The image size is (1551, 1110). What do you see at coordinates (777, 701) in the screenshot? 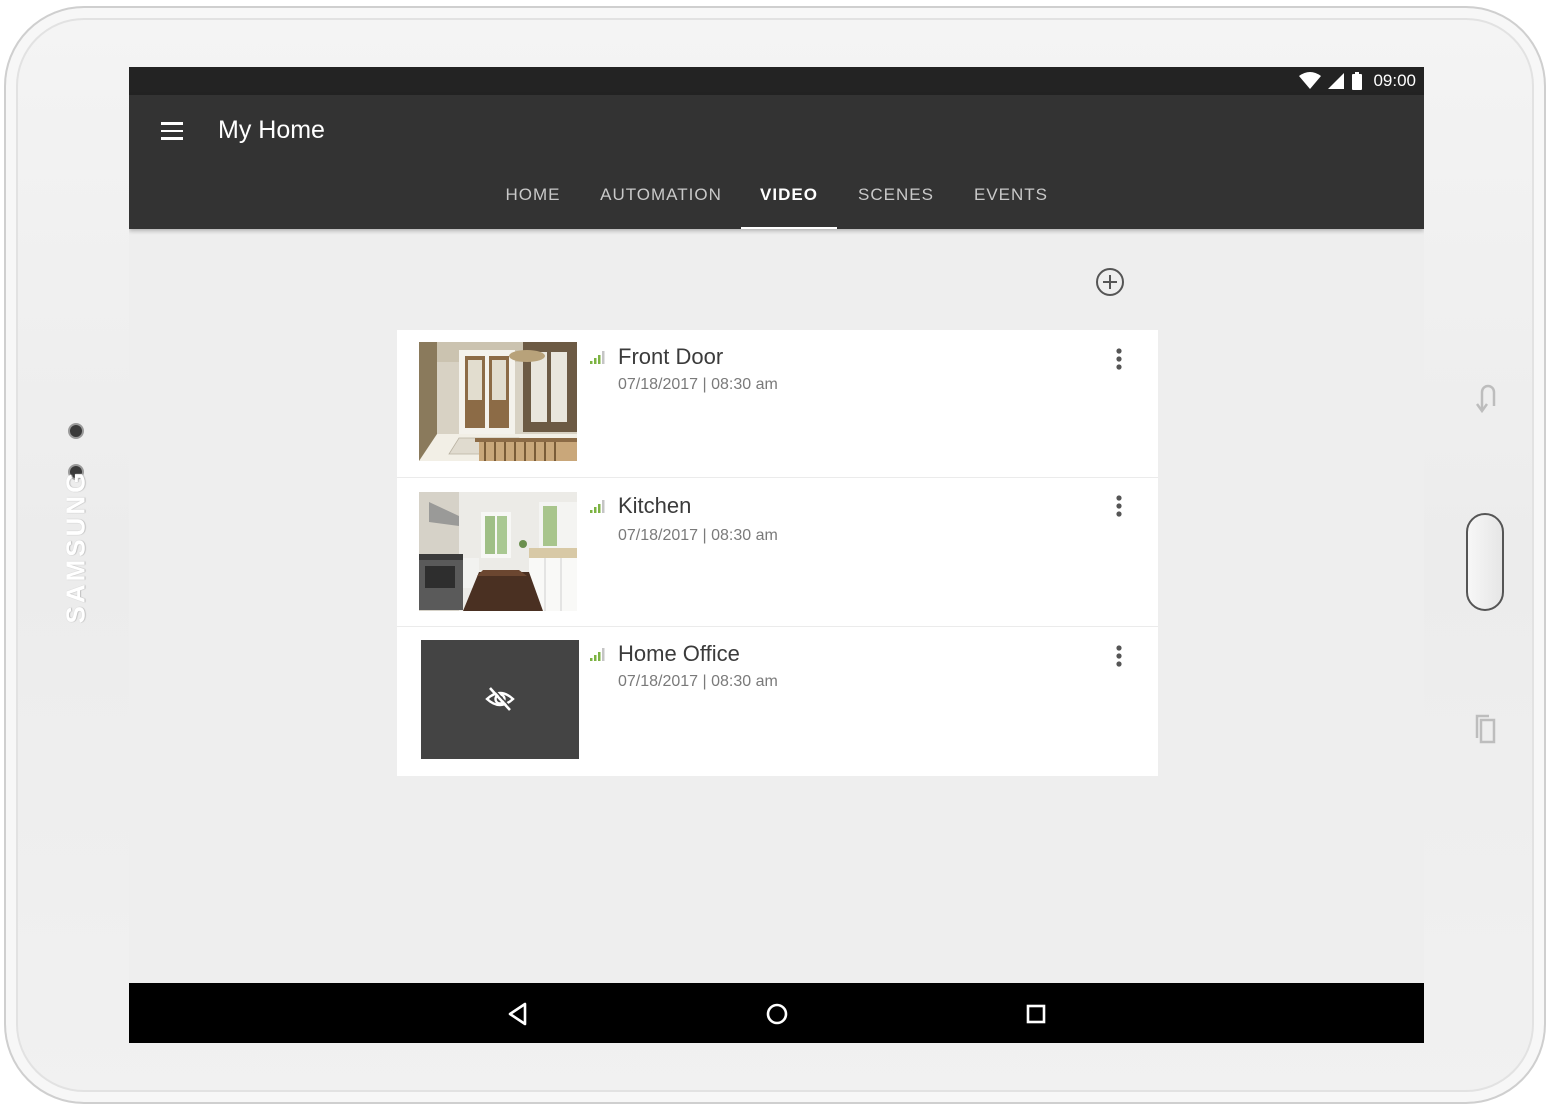
I see `camera-row-home-office: Home Office 07/18/2017 | 08:30 am` at bounding box center [777, 701].